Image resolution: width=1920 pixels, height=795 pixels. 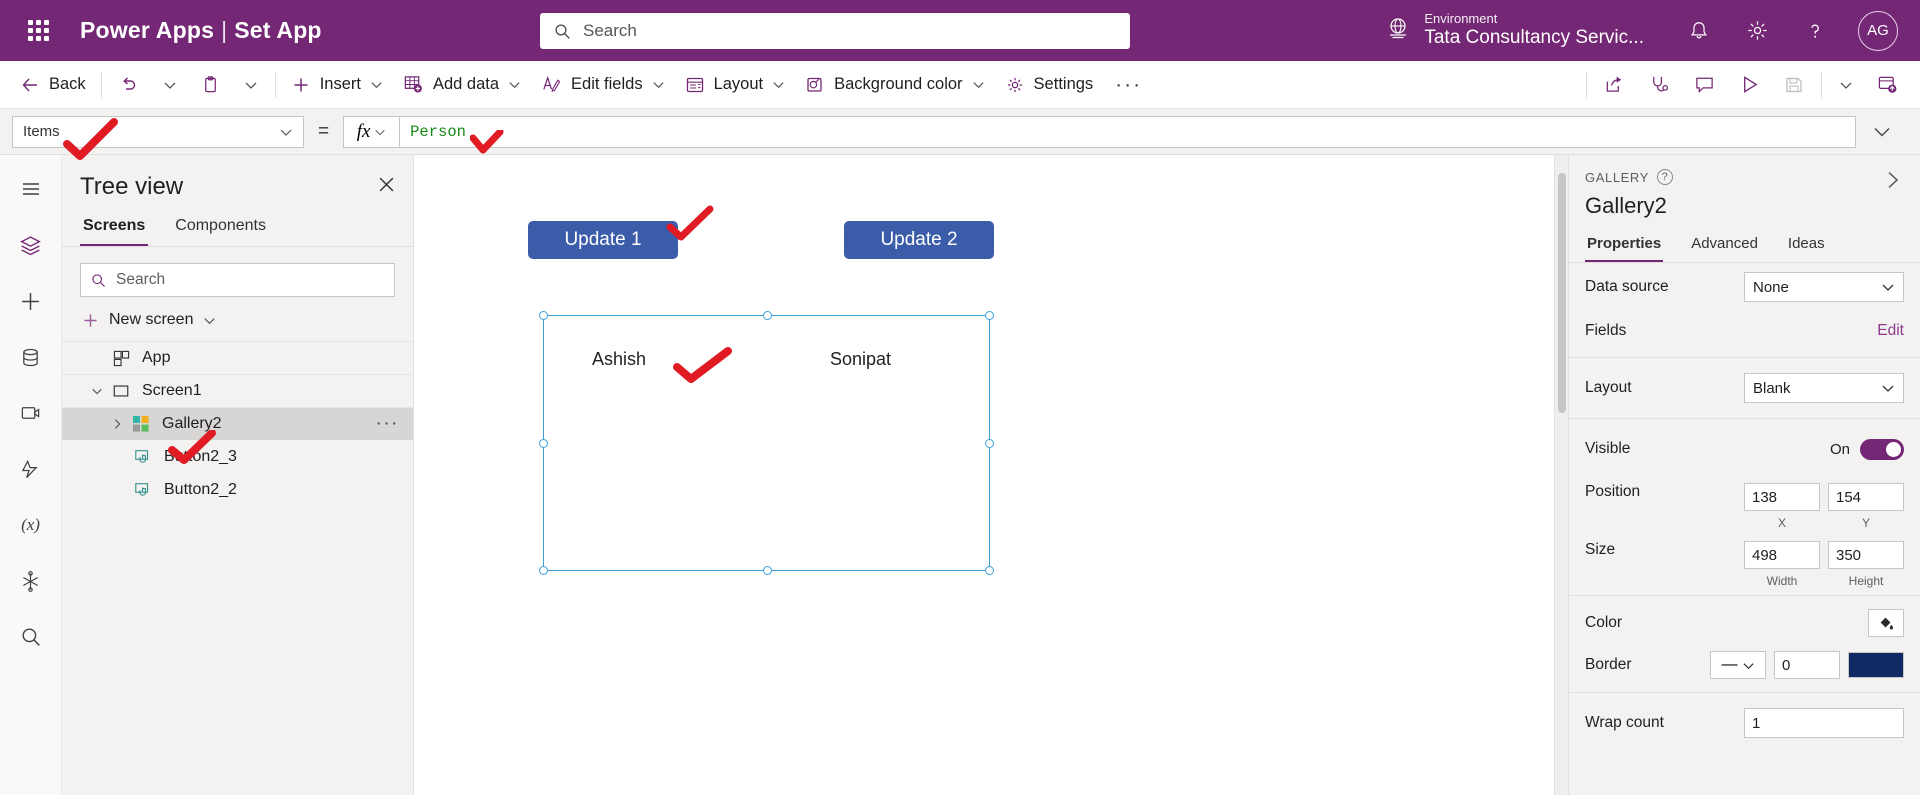 I want to click on position-y-value: 154, so click(x=1849, y=497).